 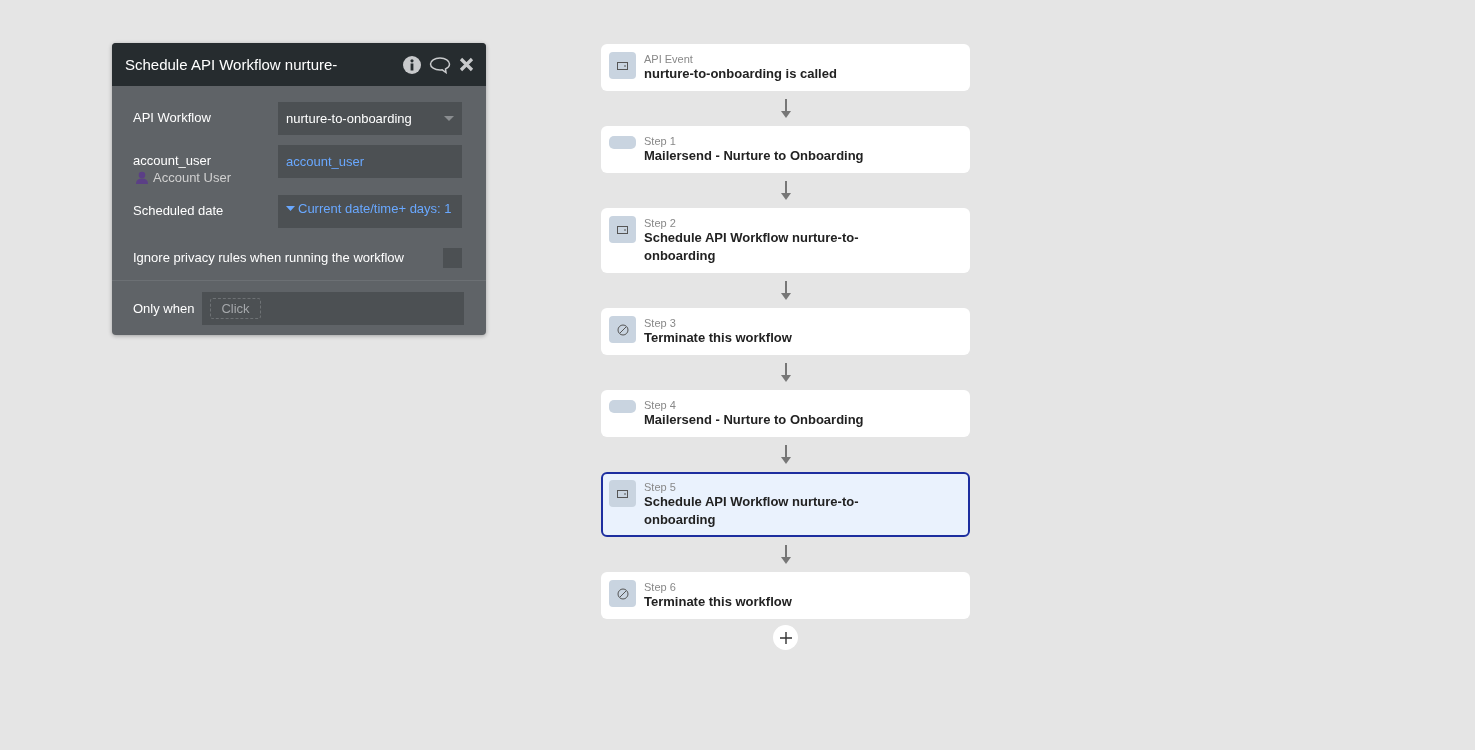 I want to click on field-label: Ignore privacy rules when running the workflow, so click(x=268, y=257).